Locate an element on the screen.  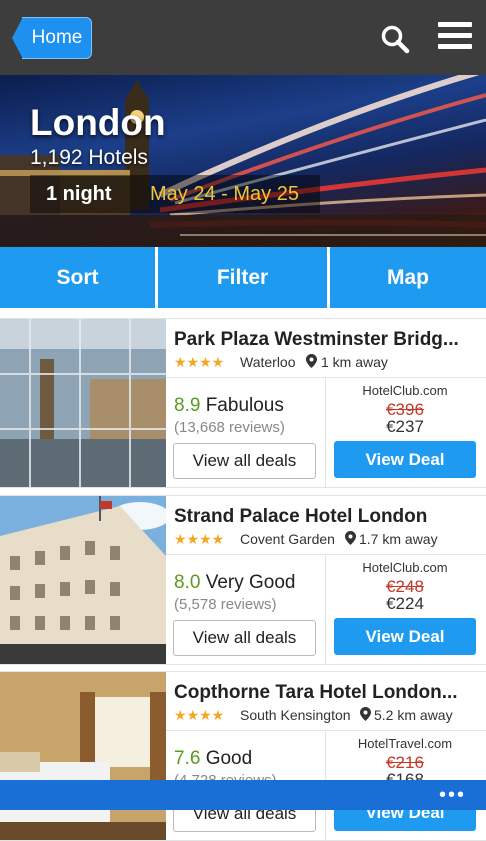
more-icon: ••• is located at coordinates (452, 795).